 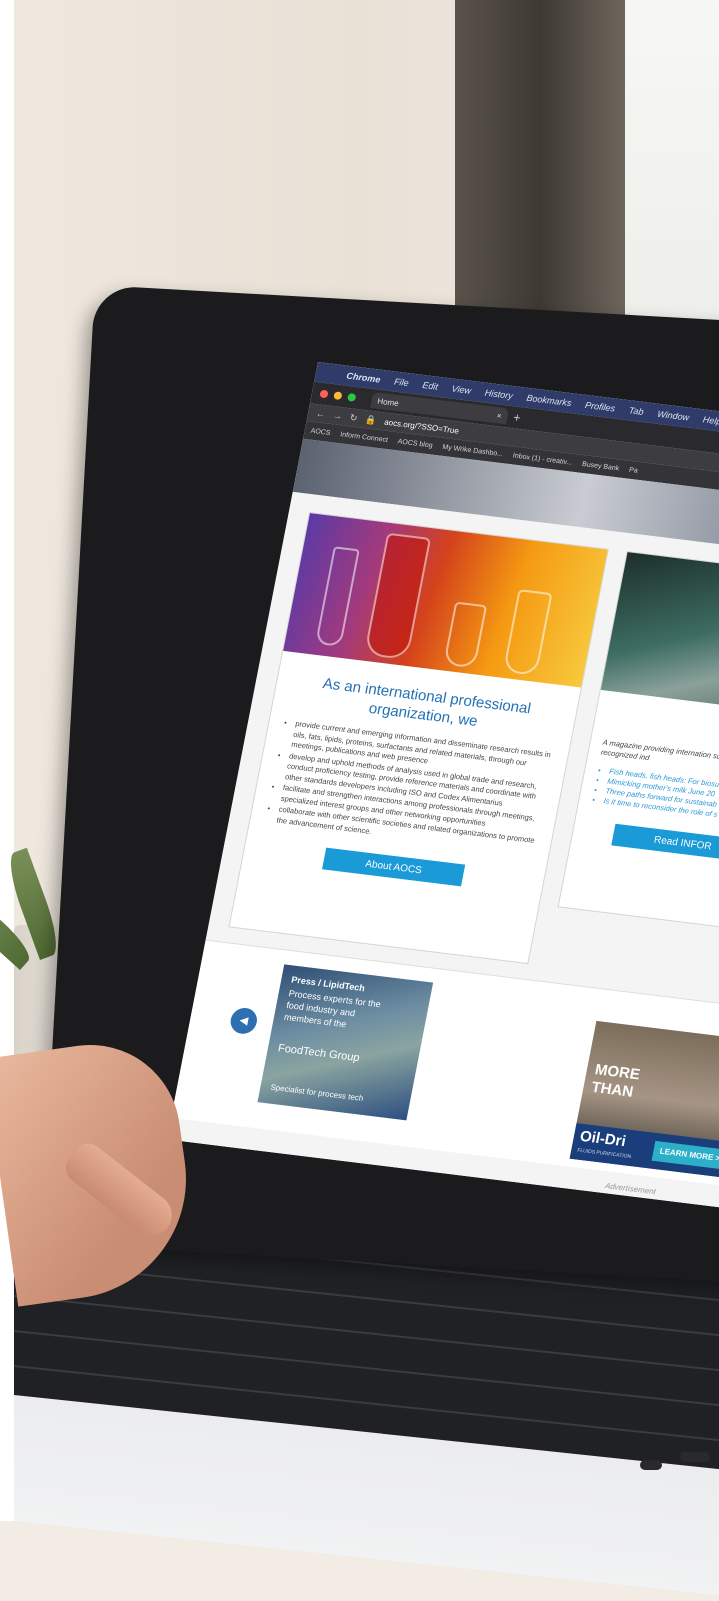 What do you see at coordinates (324, 394) in the screenshot?
I see `close-window-icon` at bounding box center [324, 394].